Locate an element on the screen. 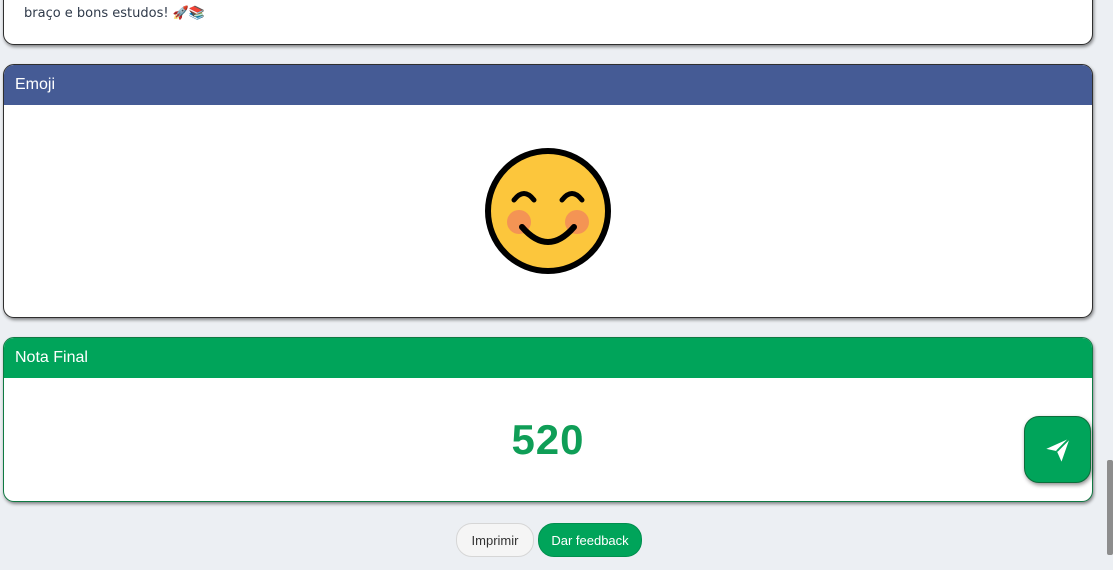 The width and height of the screenshot is (1113, 570). feedback-text-content: braço e bons estudos! 🚀📚 is located at coordinates (115, 13).